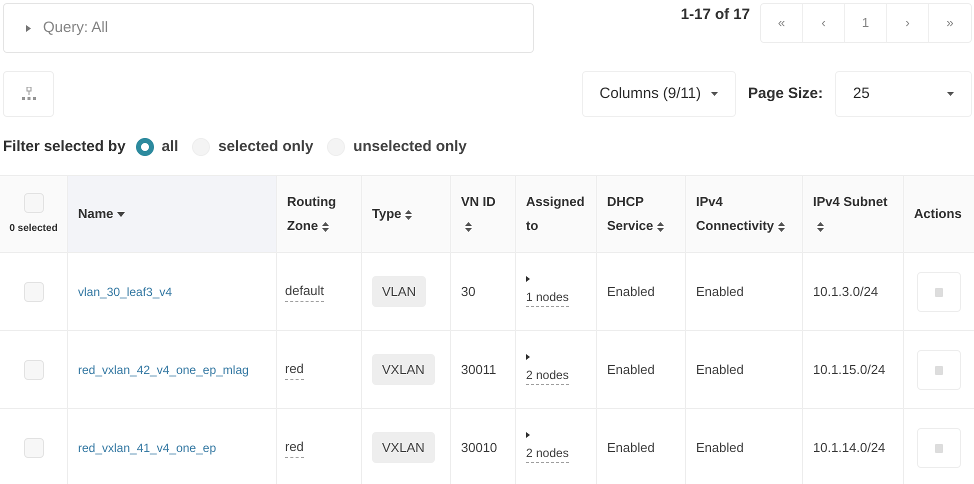  What do you see at coordinates (102, 214) in the screenshot?
I see `column-header: Name` at bounding box center [102, 214].